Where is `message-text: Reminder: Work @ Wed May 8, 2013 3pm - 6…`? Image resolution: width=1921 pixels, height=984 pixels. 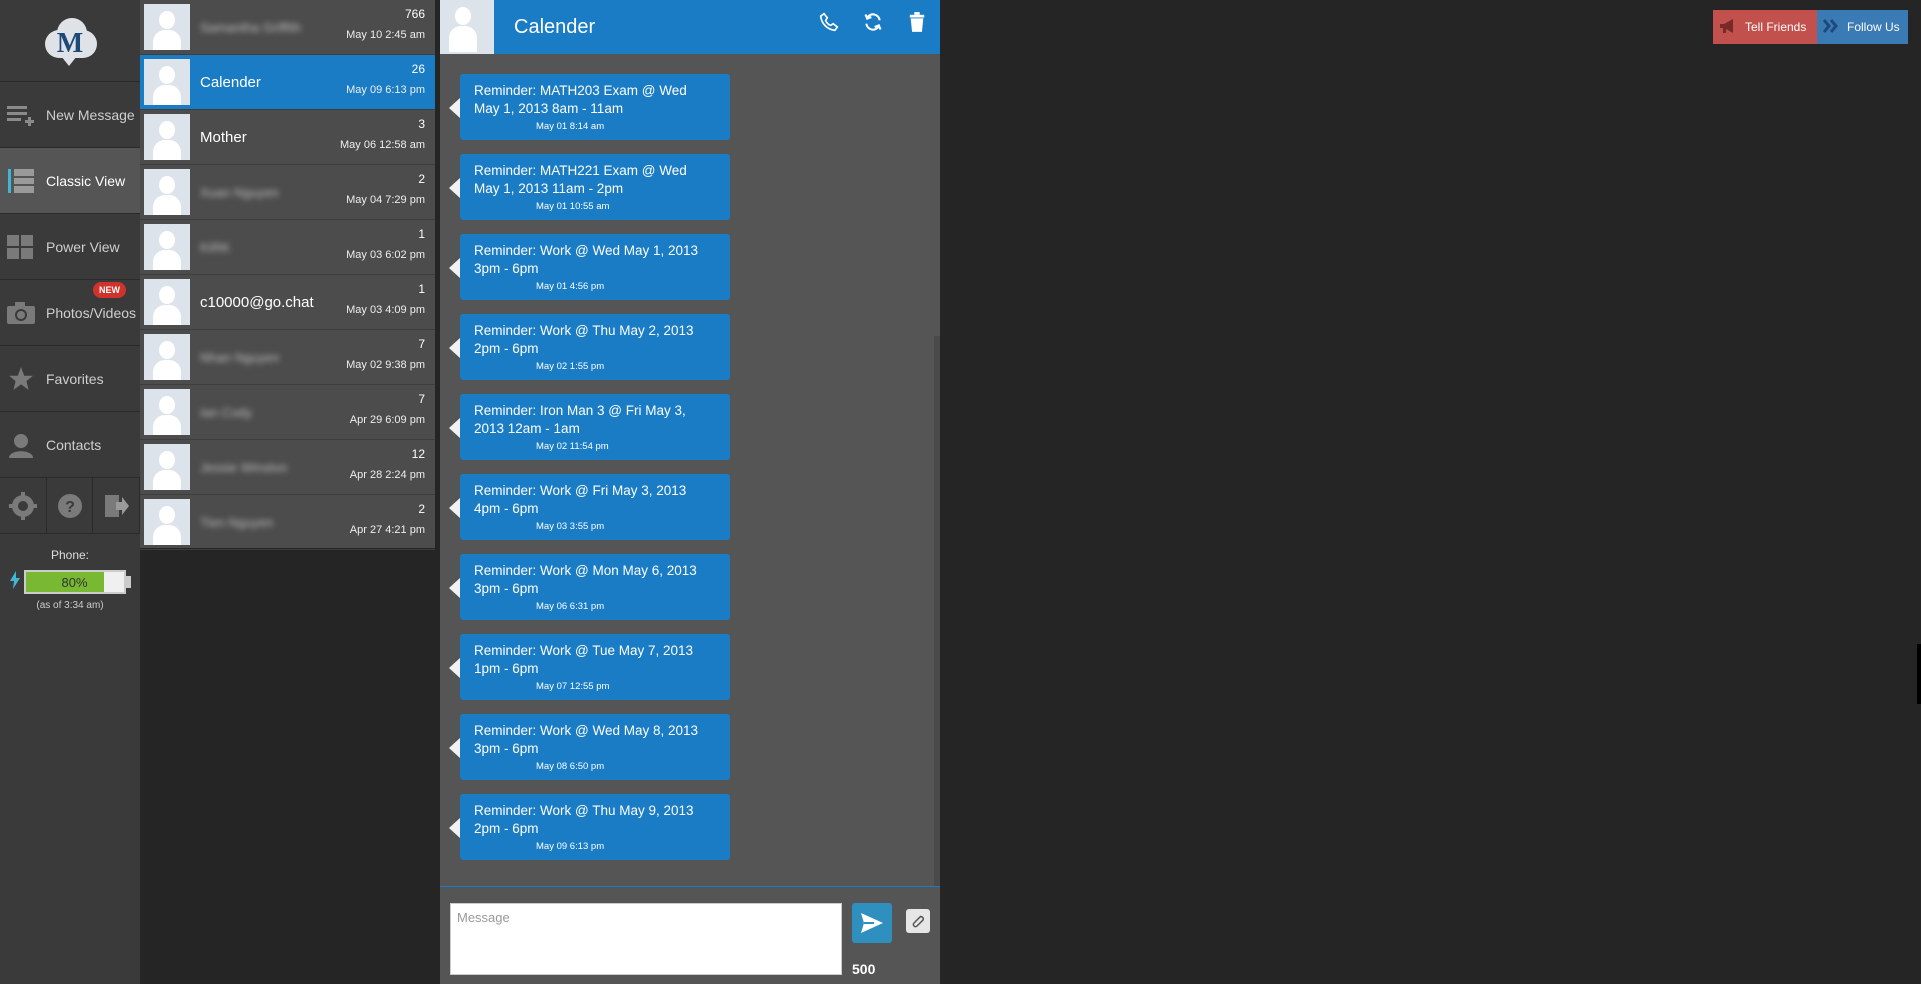
message-text: Reminder: Work @ Wed May 8, 2013 3pm - 6… is located at coordinates (586, 739).